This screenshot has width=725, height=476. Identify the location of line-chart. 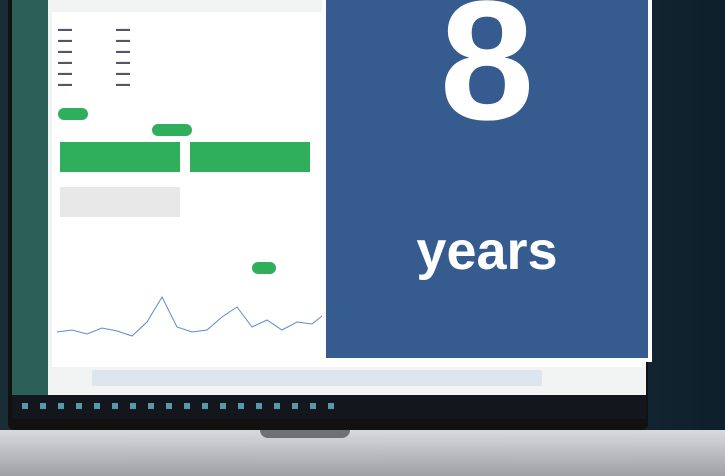
(192, 316).